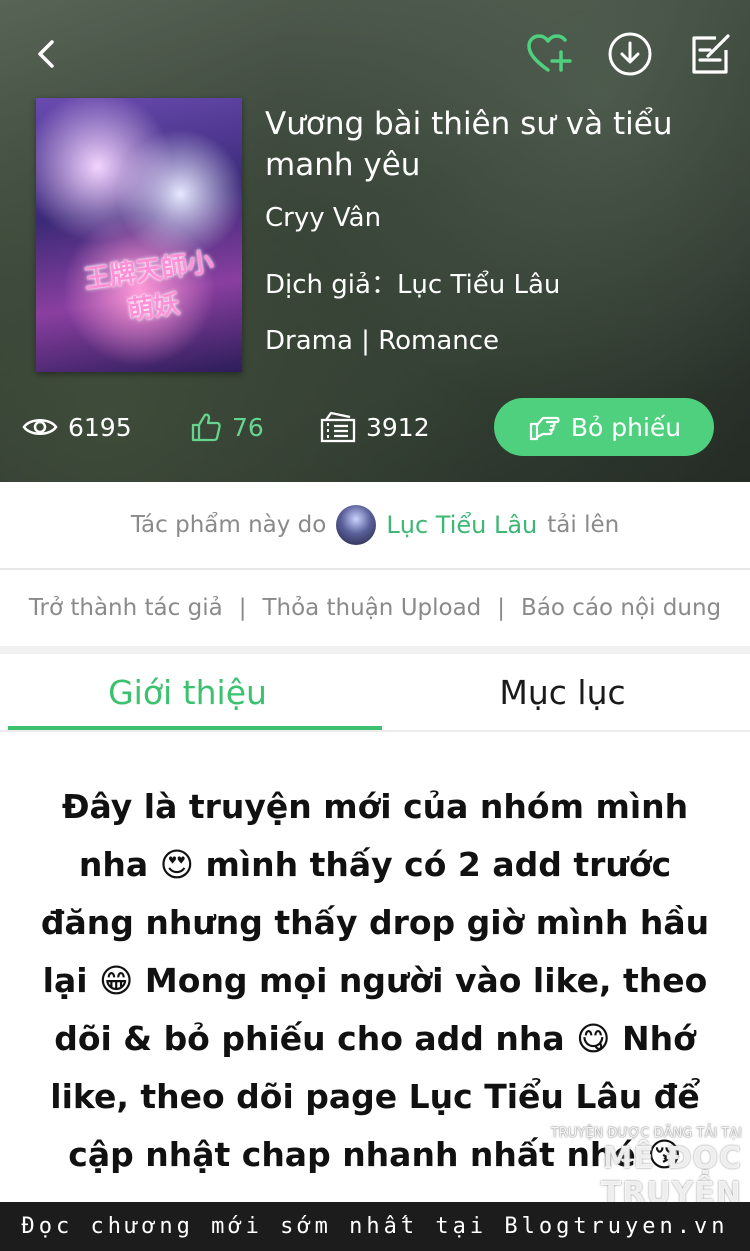 Image resolution: width=750 pixels, height=1251 pixels. Describe the element at coordinates (583, 525) in the screenshot. I see `uploader-suffix: tải lên` at that location.